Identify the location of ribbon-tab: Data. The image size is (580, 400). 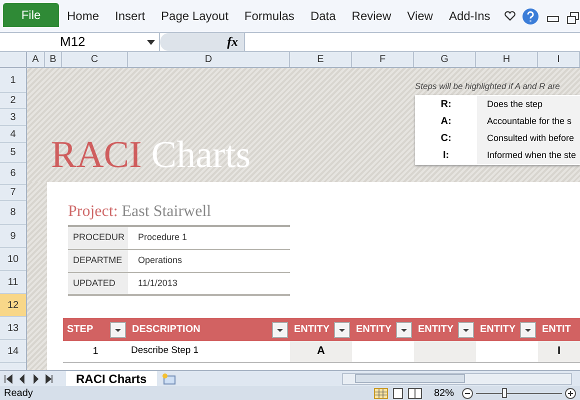
(323, 16).